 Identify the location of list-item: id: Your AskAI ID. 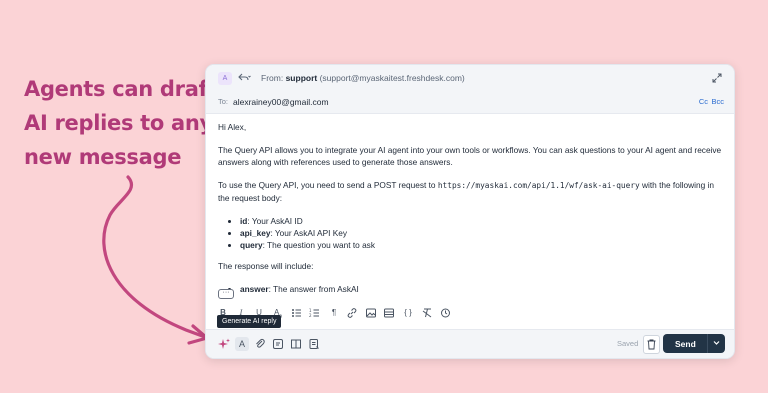
(482, 221).